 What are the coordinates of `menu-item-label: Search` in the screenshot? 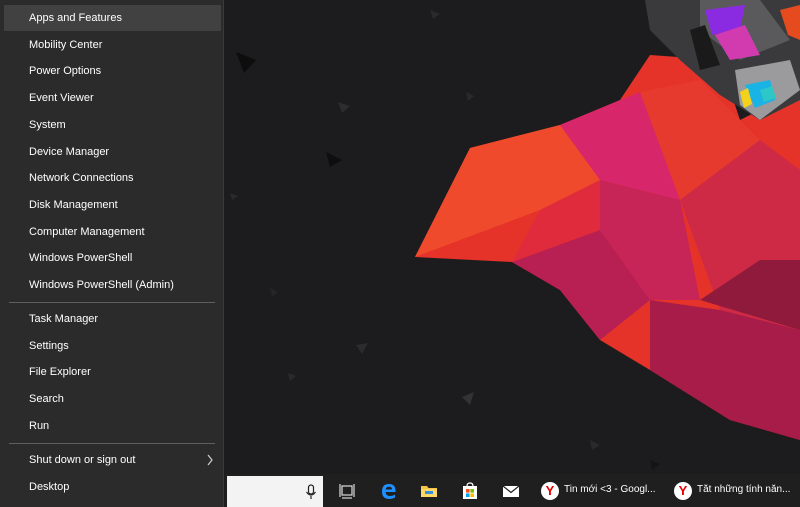 It's located at (46, 399).